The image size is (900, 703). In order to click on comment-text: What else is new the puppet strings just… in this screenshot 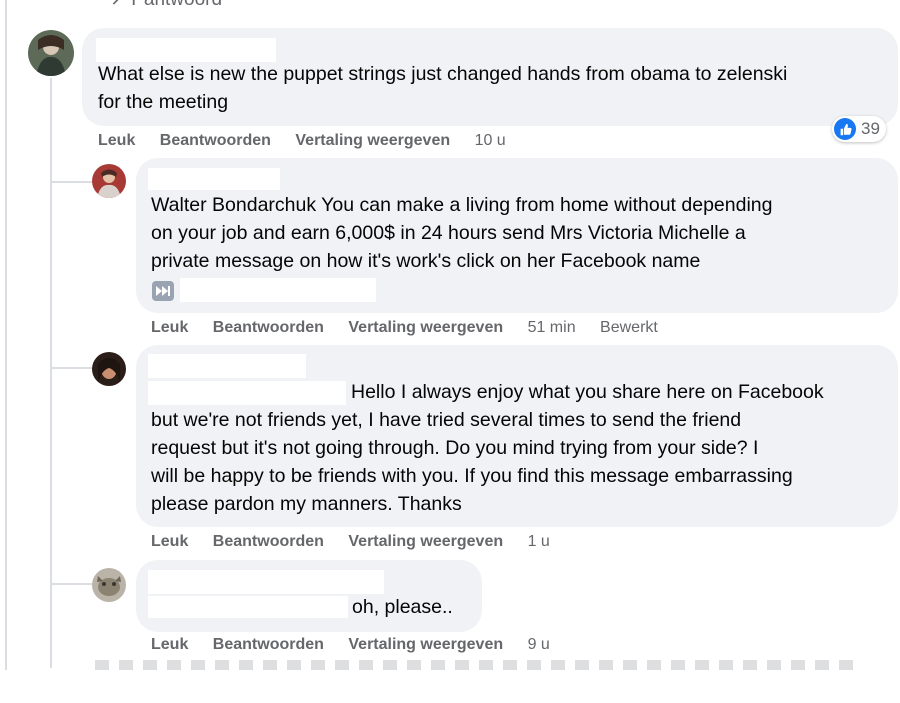, I will do `click(443, 88)`.